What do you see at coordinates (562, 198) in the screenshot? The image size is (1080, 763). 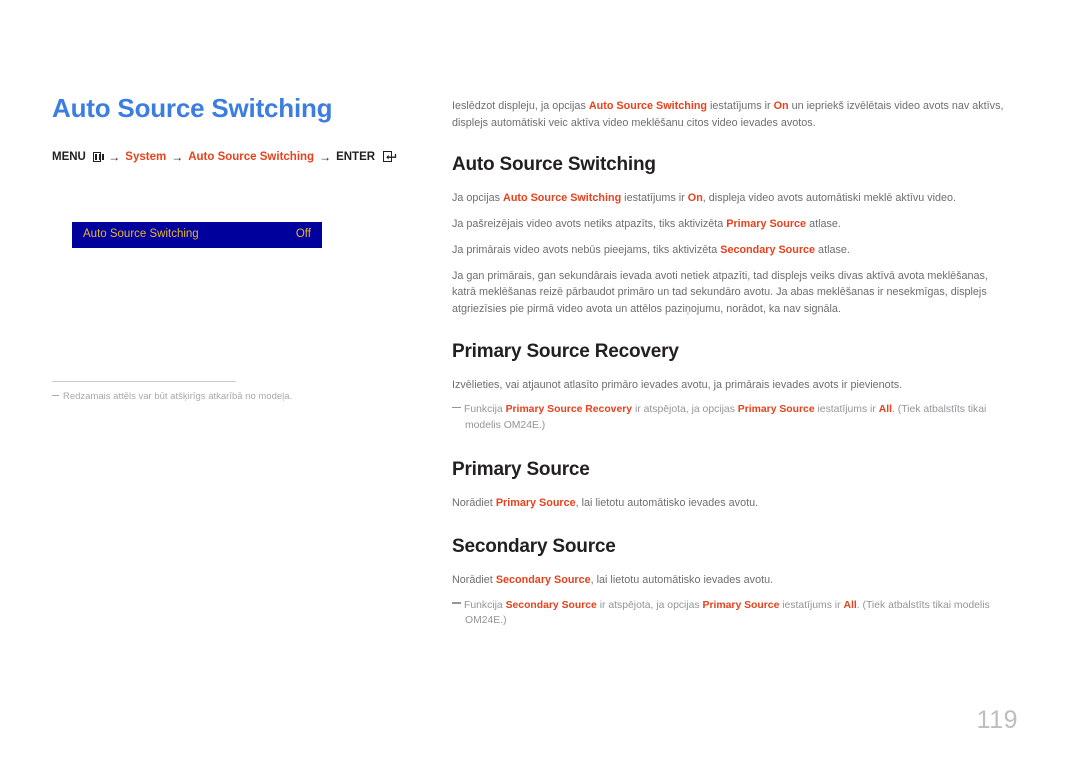 I see `ass-p1-highlight-auto-source-switching: Auto Source Switching` at bounding box center [562, 198].